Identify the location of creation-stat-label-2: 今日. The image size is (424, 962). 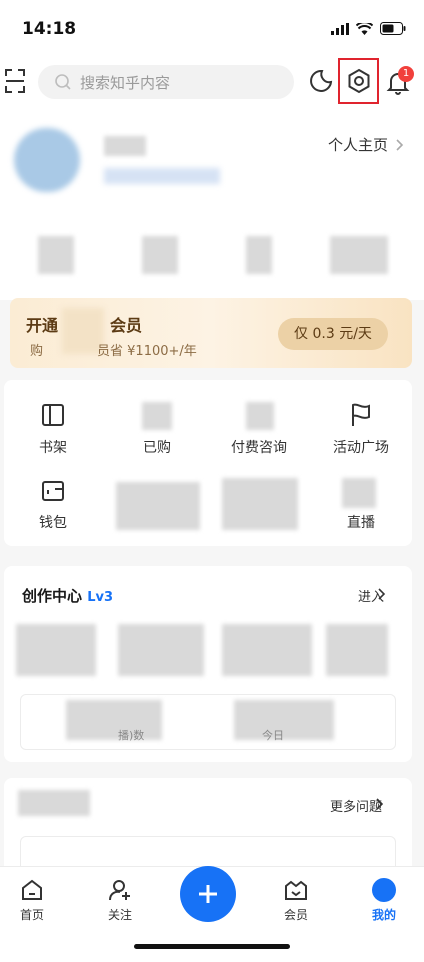
(273, 735).